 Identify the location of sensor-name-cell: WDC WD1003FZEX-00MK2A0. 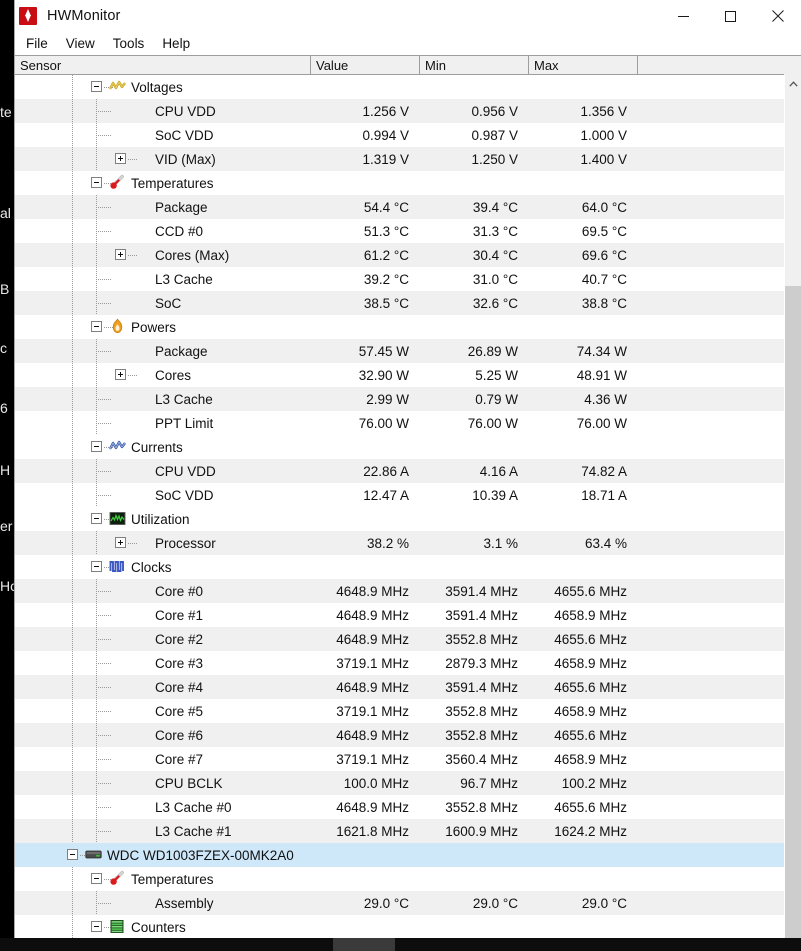
(163, 855).